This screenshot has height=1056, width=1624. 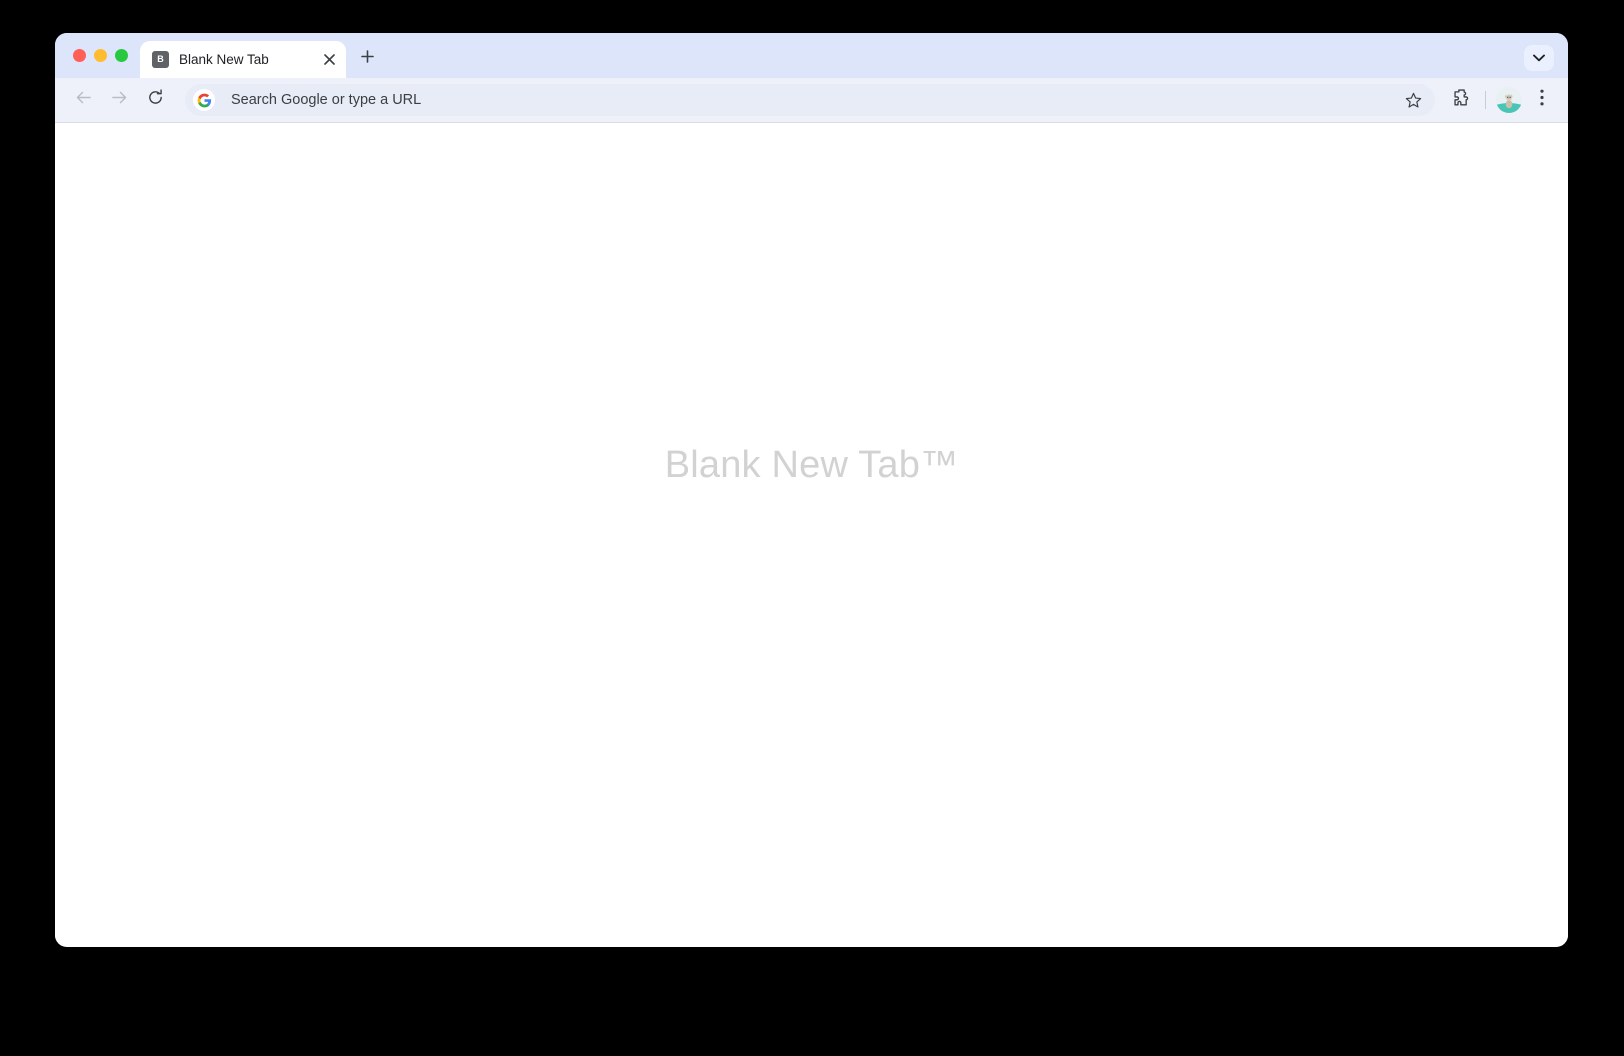 I want to click on new-tab-button, so click(x=367, y=59).